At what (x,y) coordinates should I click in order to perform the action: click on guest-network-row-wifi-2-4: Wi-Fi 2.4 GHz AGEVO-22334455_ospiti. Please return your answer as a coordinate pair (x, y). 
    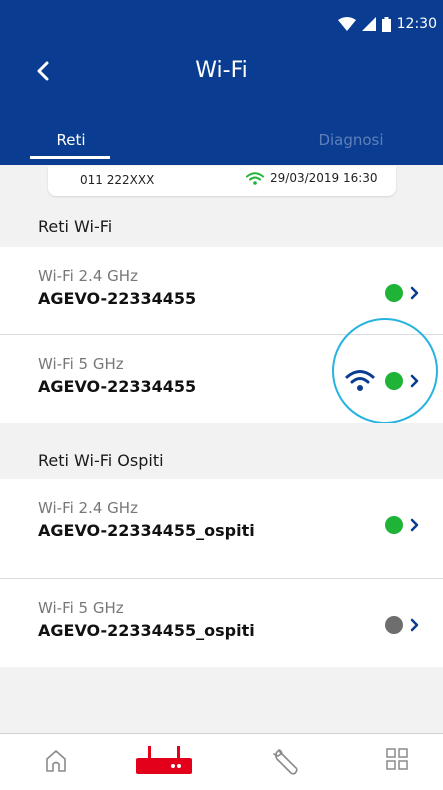
    Looking at the image, I should click on (221, 523).